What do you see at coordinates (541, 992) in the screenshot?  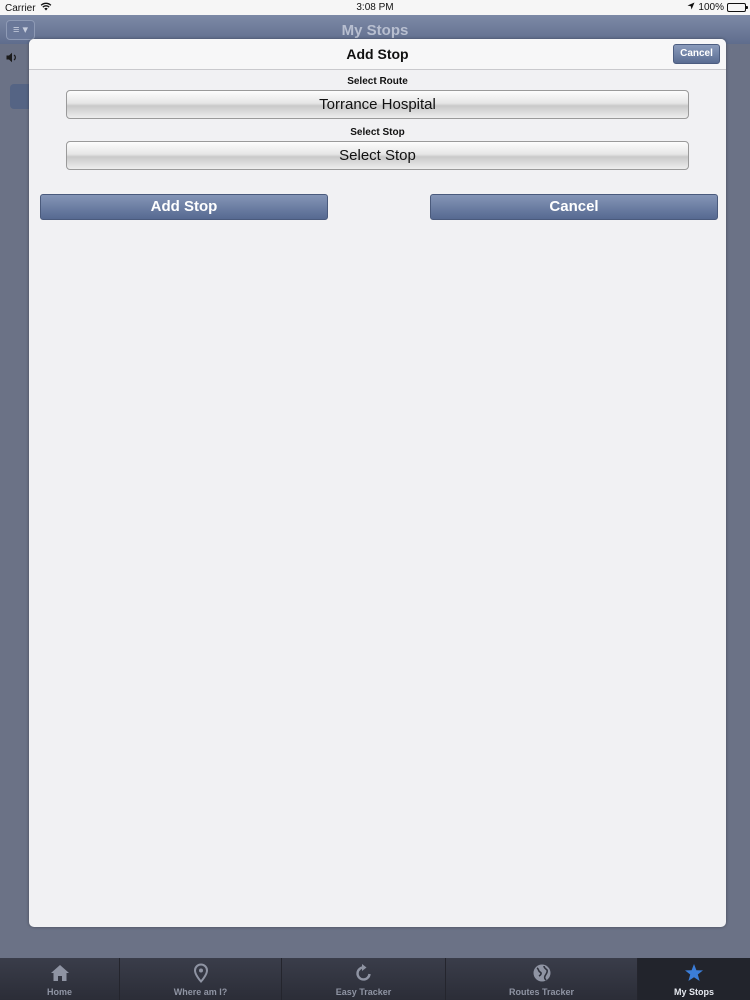 I see `tab-label: Routes Tracker` at bounding box center [541, 992].